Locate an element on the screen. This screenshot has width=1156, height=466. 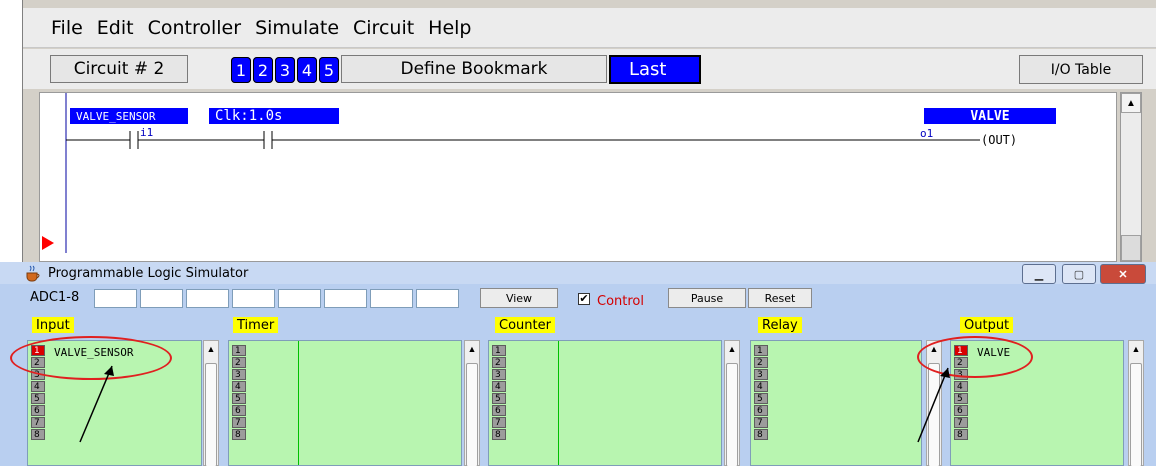
relay-header: Relay is located at coordinates (780, 325).